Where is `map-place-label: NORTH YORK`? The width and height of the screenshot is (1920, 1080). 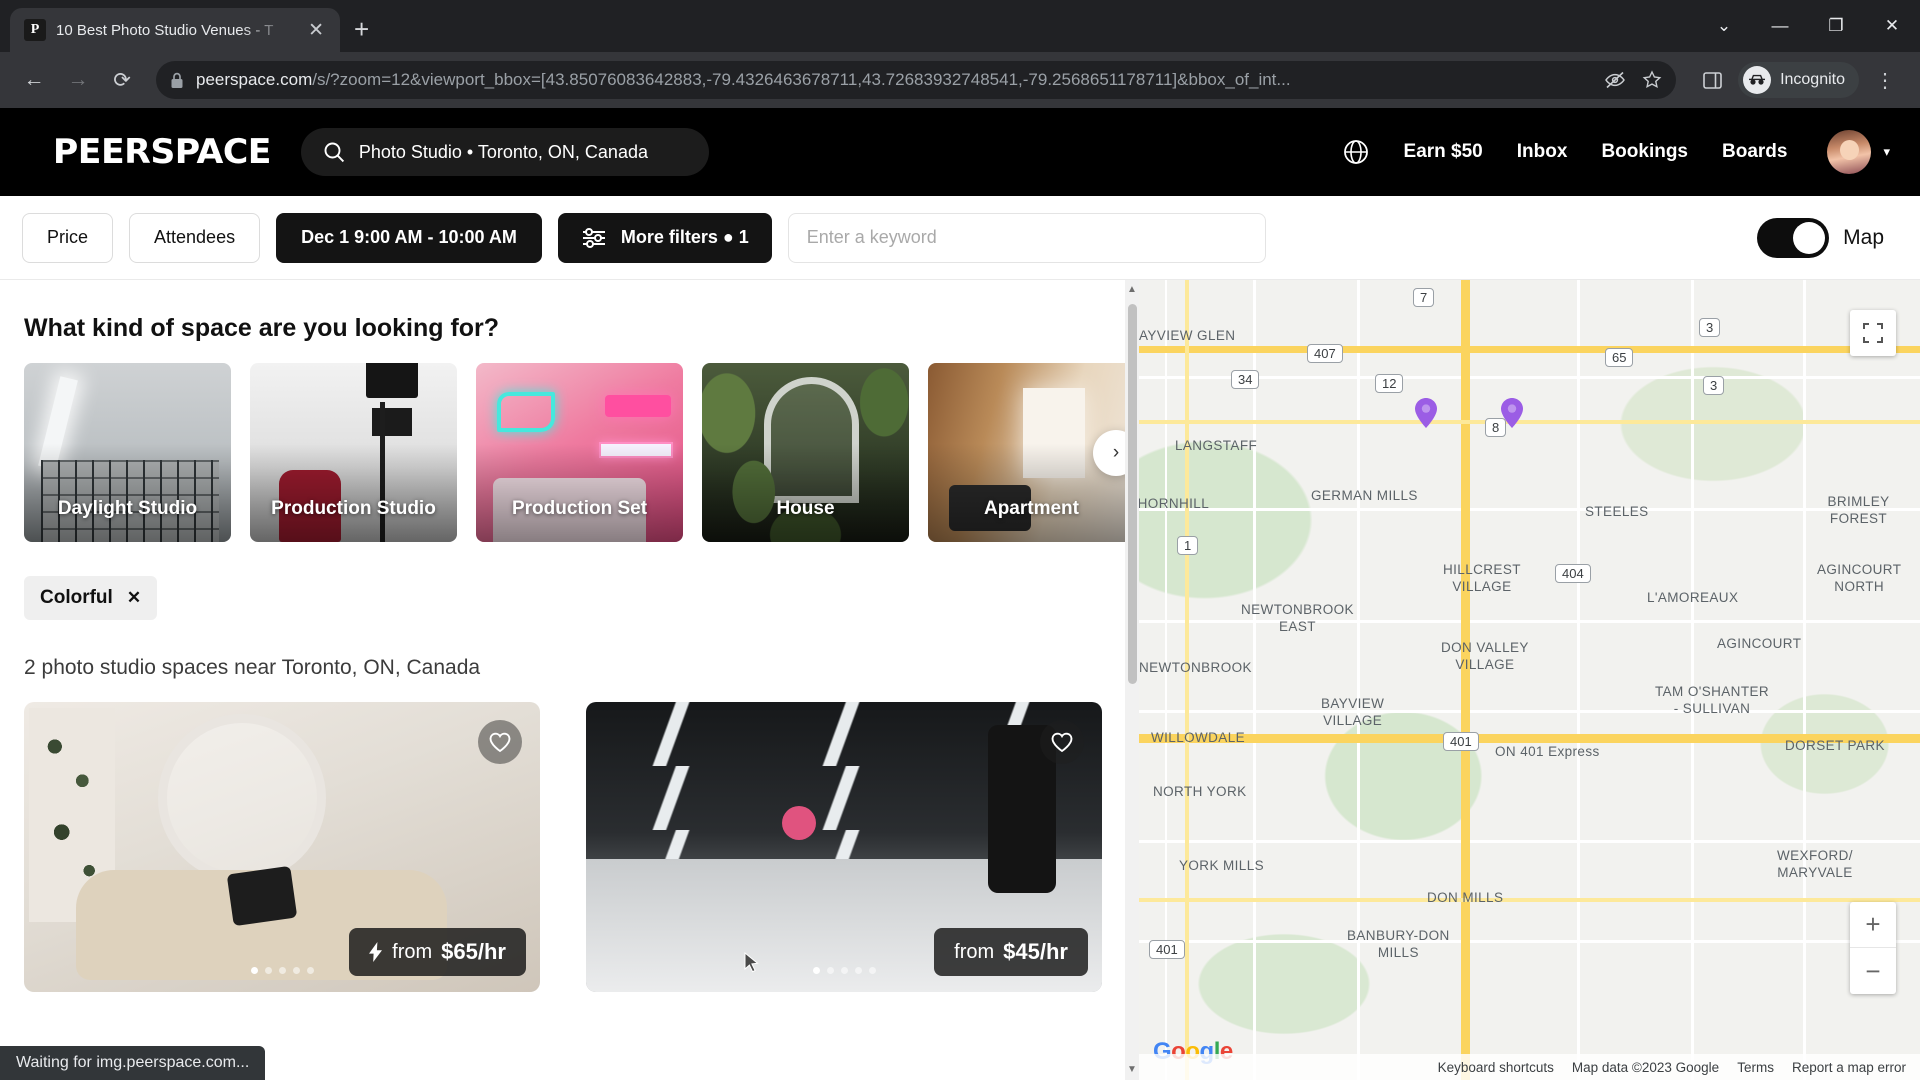
map-place-label: NORTH YORK is located at coordinates (1200, 791).